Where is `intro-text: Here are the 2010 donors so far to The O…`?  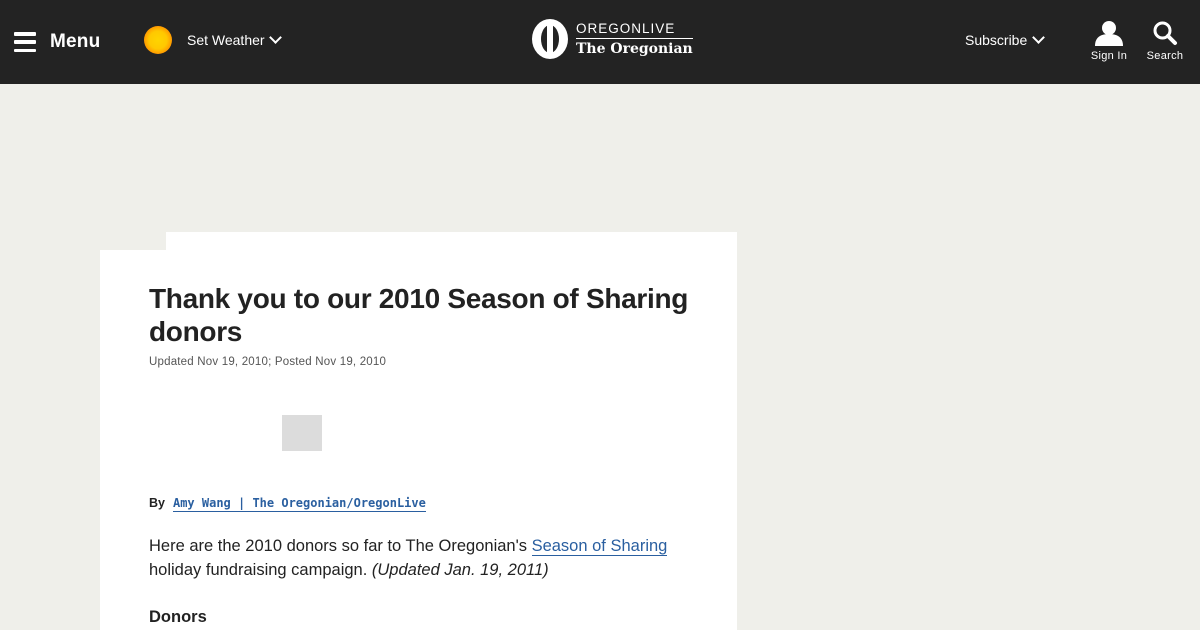
intro-text: Here are the 2010 donors so far to The O… is located at coordinates (340, 546).